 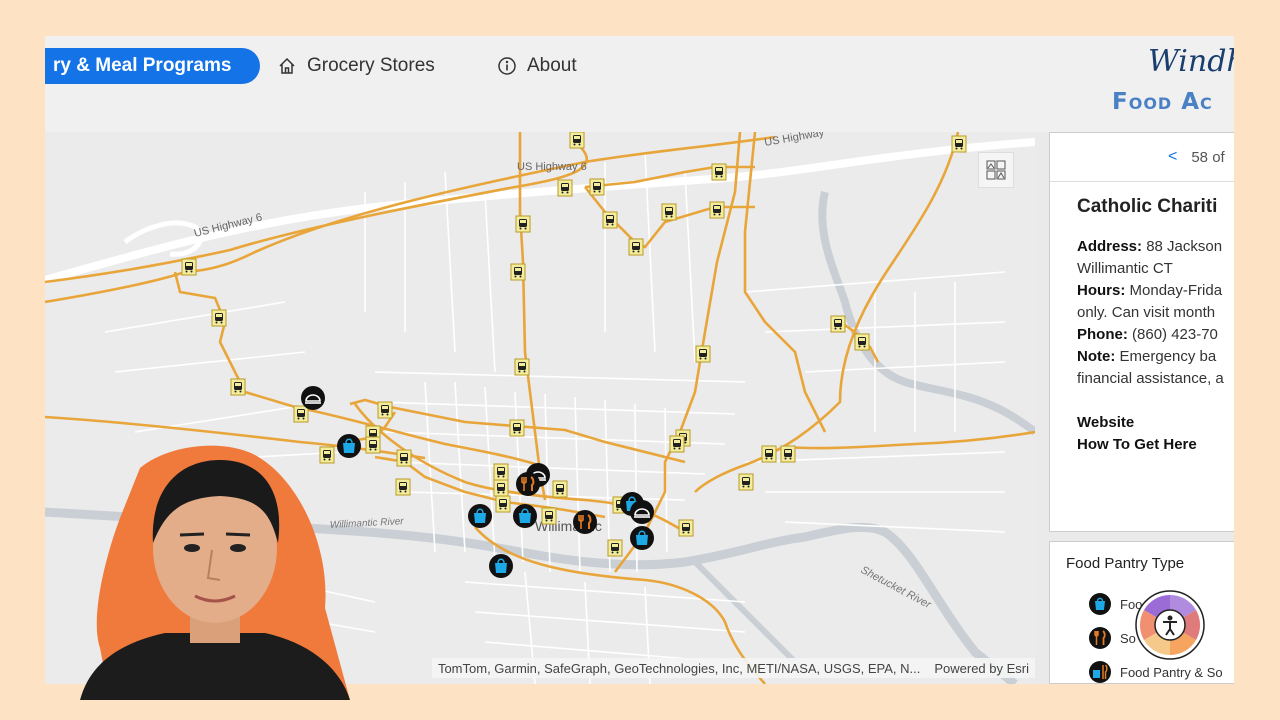 What do you see at coordinates (1208, 157) in the screenshot?
I see `pager-count: 58 of` at bounding box center [1208, 157].